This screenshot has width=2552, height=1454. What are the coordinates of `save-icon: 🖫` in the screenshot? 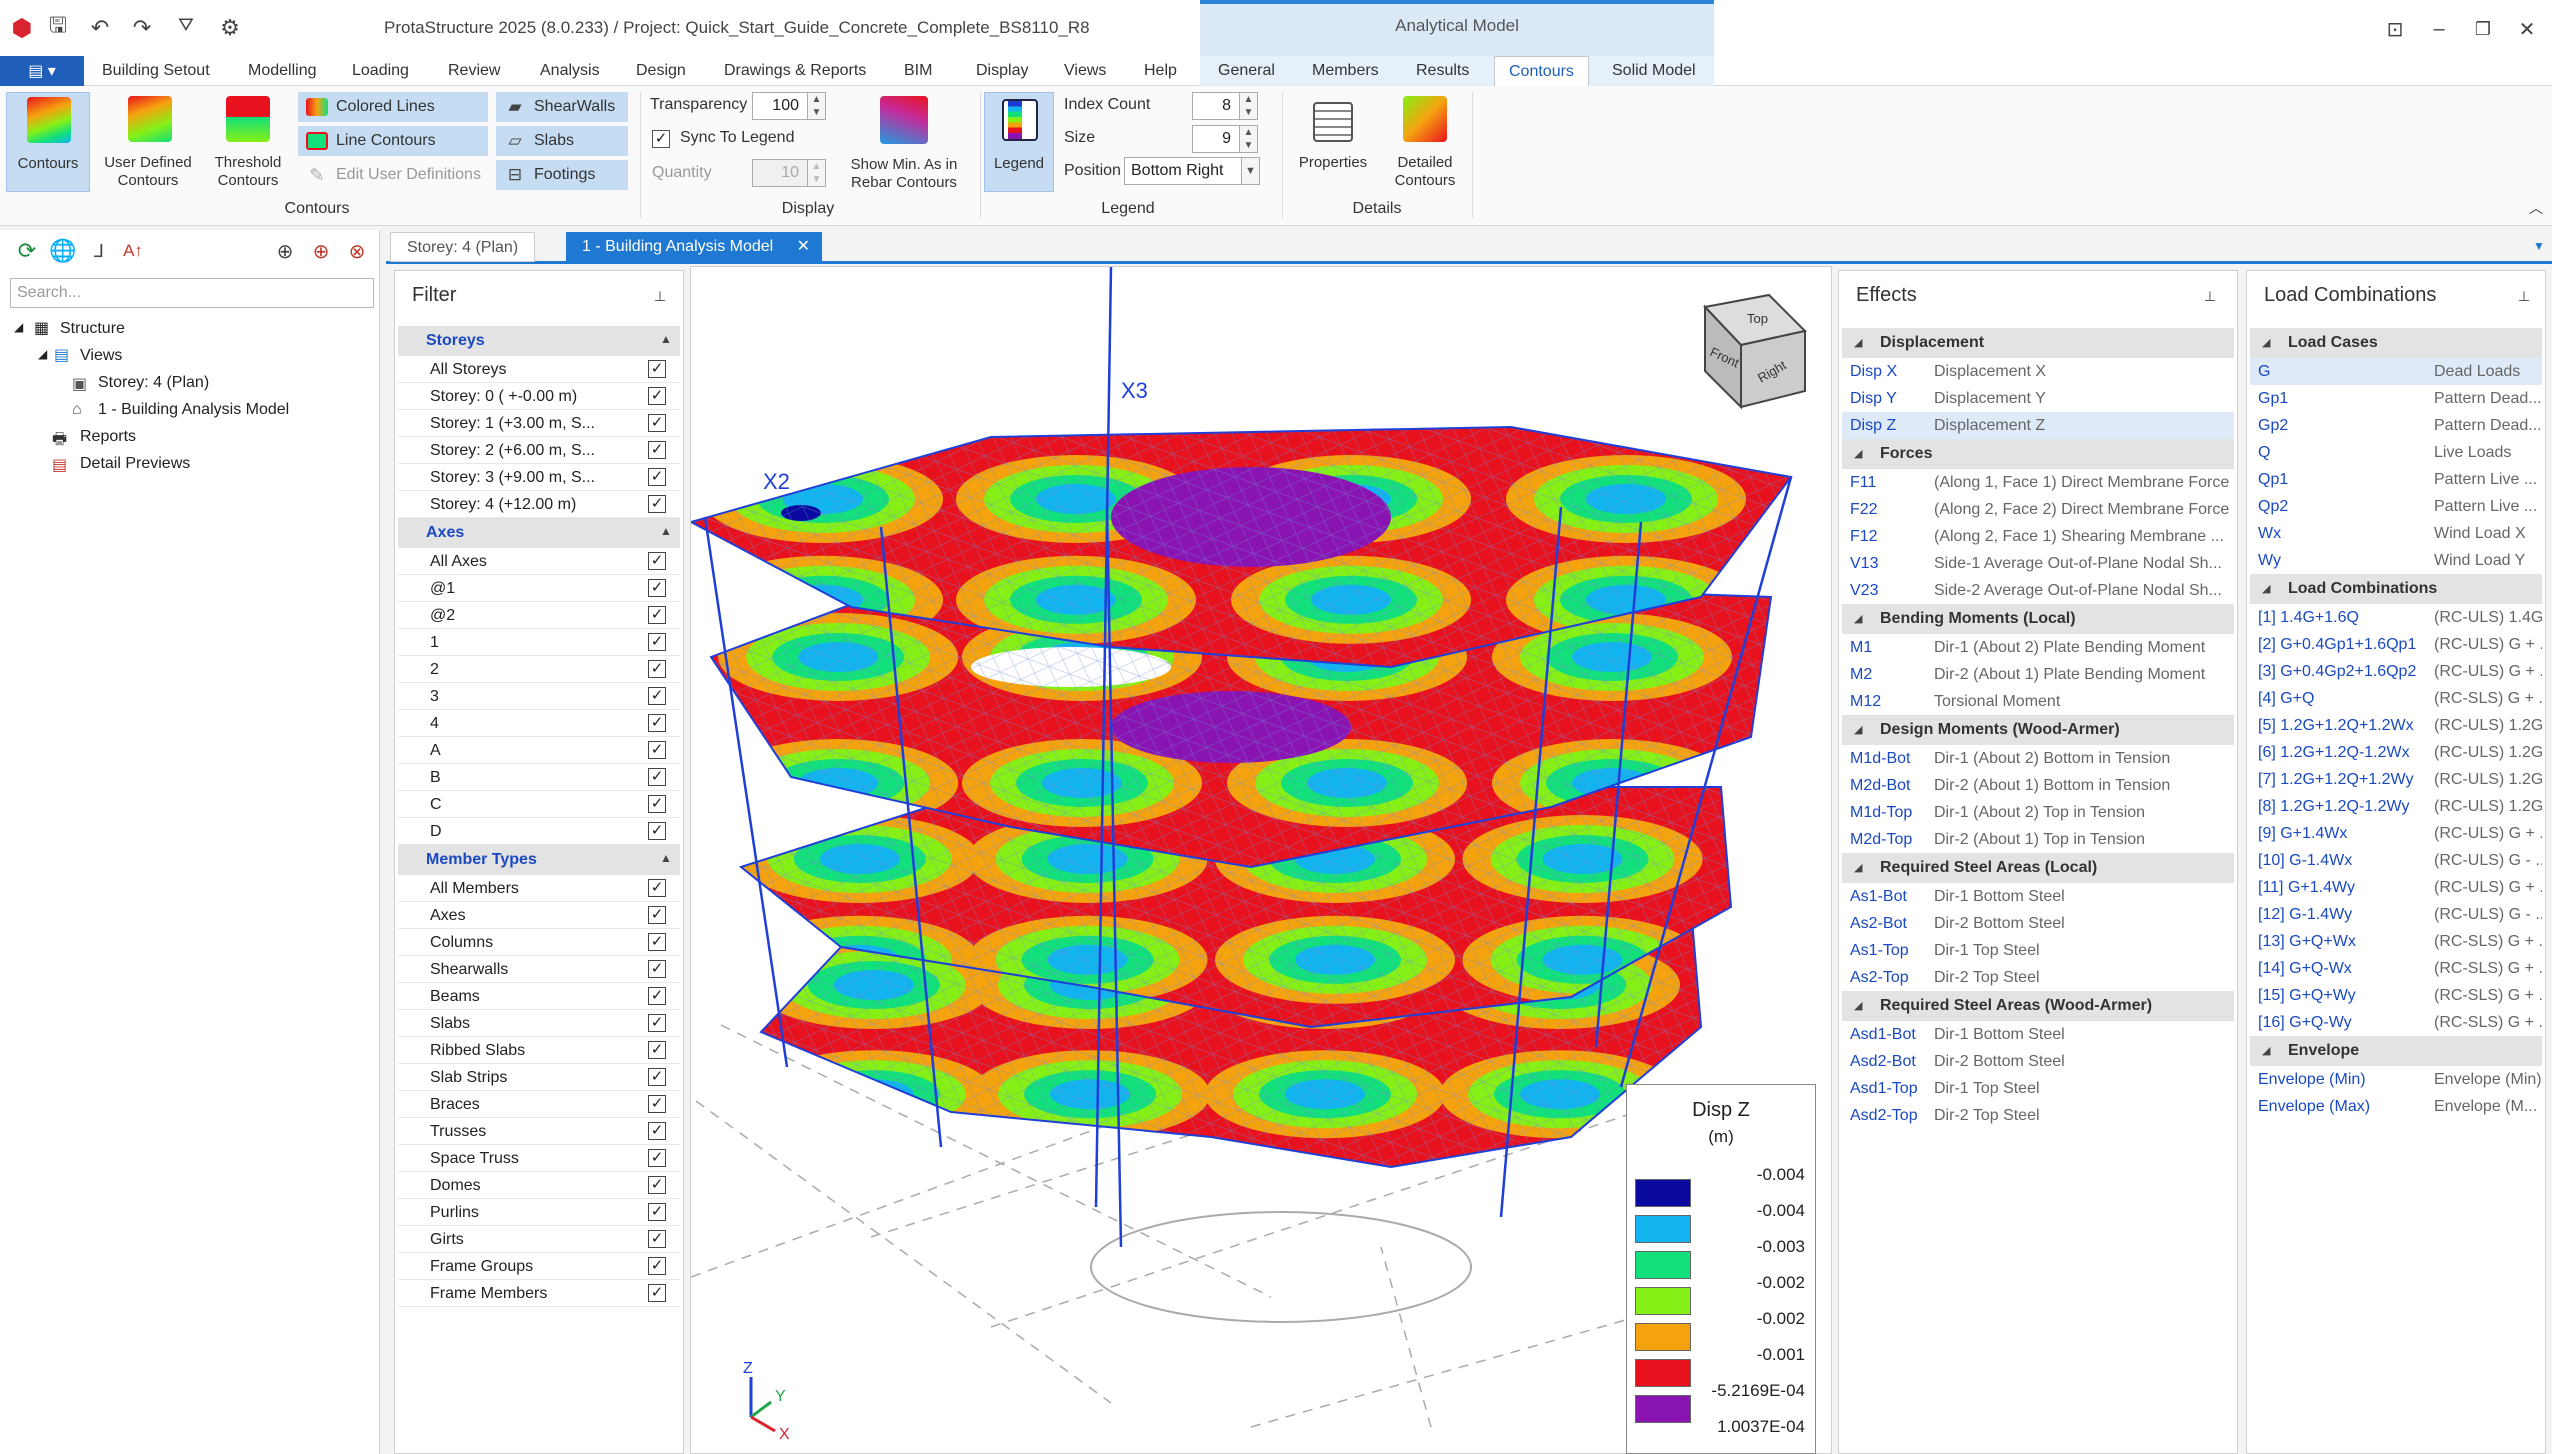 It's located at (58, 28).